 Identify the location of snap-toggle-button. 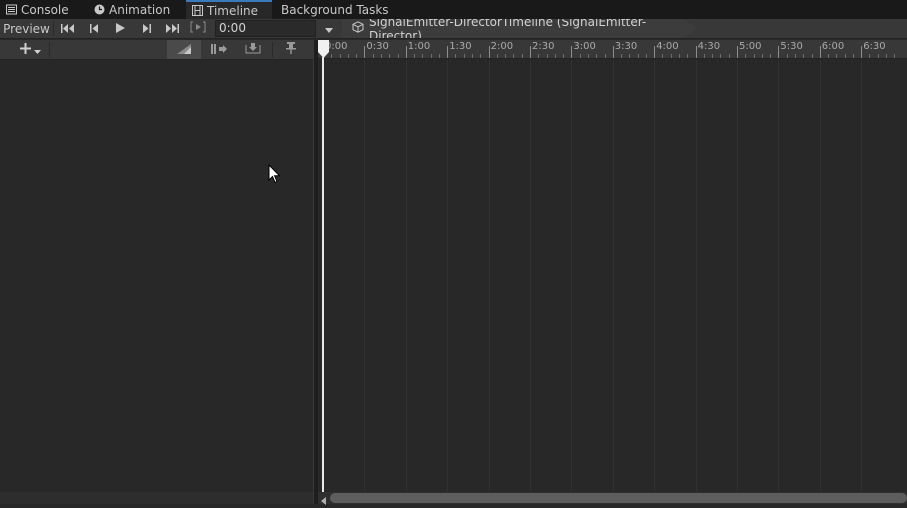
(184, 49).